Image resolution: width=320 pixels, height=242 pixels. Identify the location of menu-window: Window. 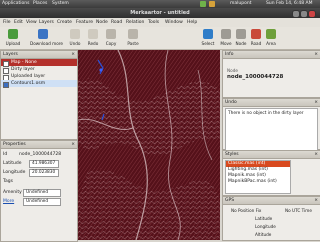
(174, 22).